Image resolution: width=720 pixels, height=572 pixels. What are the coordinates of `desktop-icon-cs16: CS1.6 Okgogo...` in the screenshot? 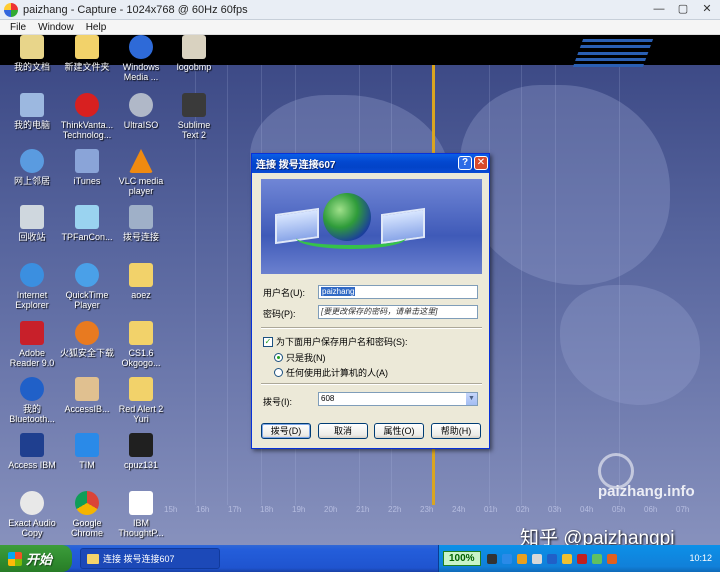 It's located at (141, 344).